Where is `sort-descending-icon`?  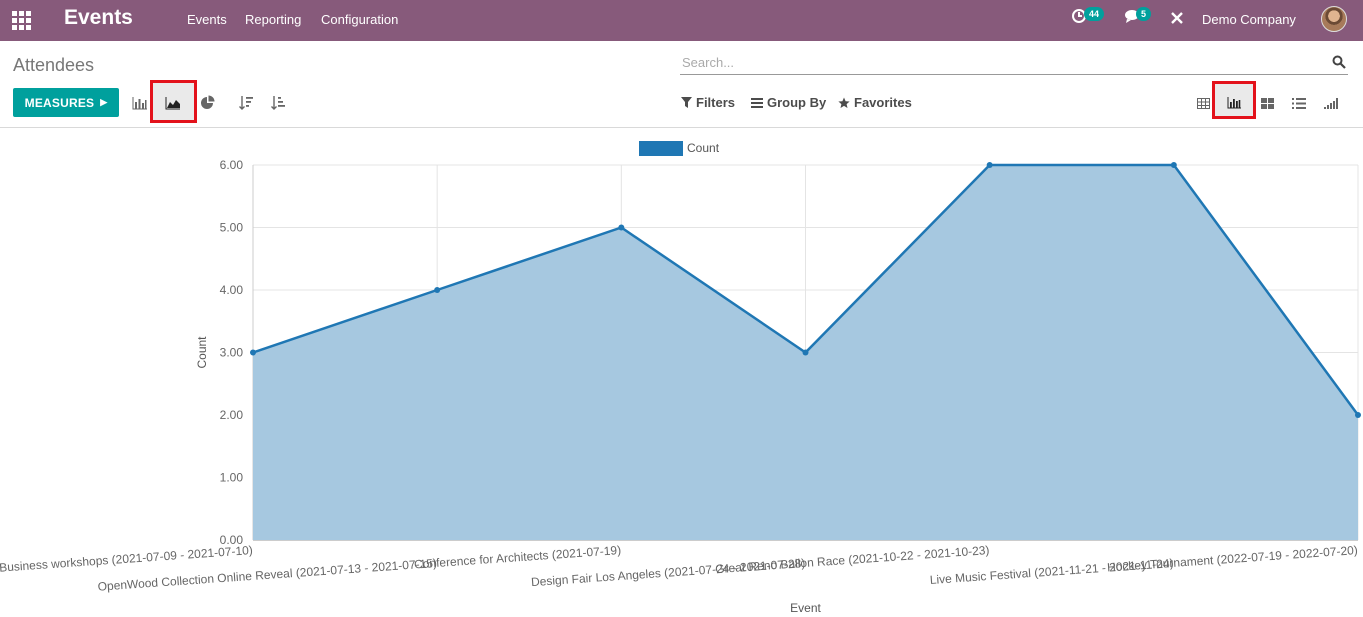 sort-descending-icon is located at coordinates (246, 103).